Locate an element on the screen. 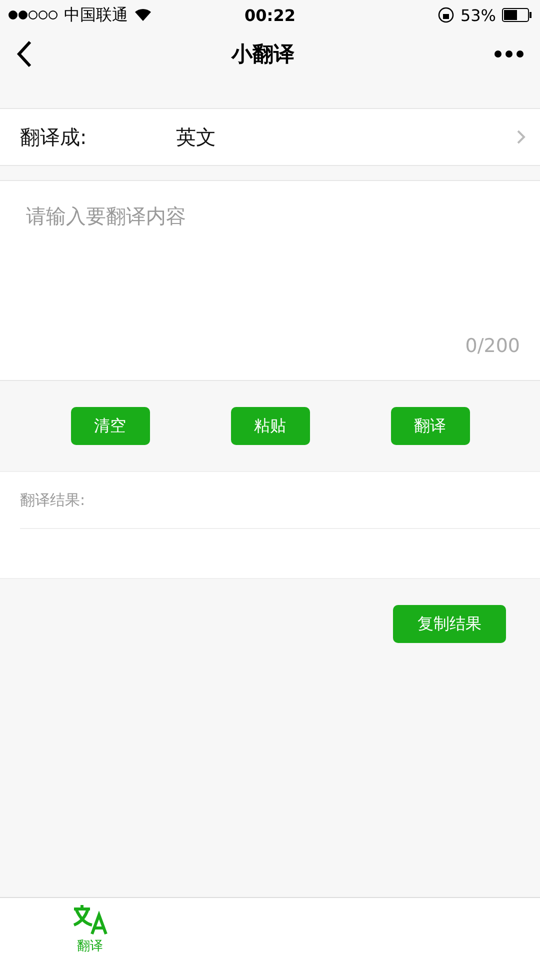 The height and width of the screenshot is (960, 540). chevron-icon is located at coordinates (521, 137).